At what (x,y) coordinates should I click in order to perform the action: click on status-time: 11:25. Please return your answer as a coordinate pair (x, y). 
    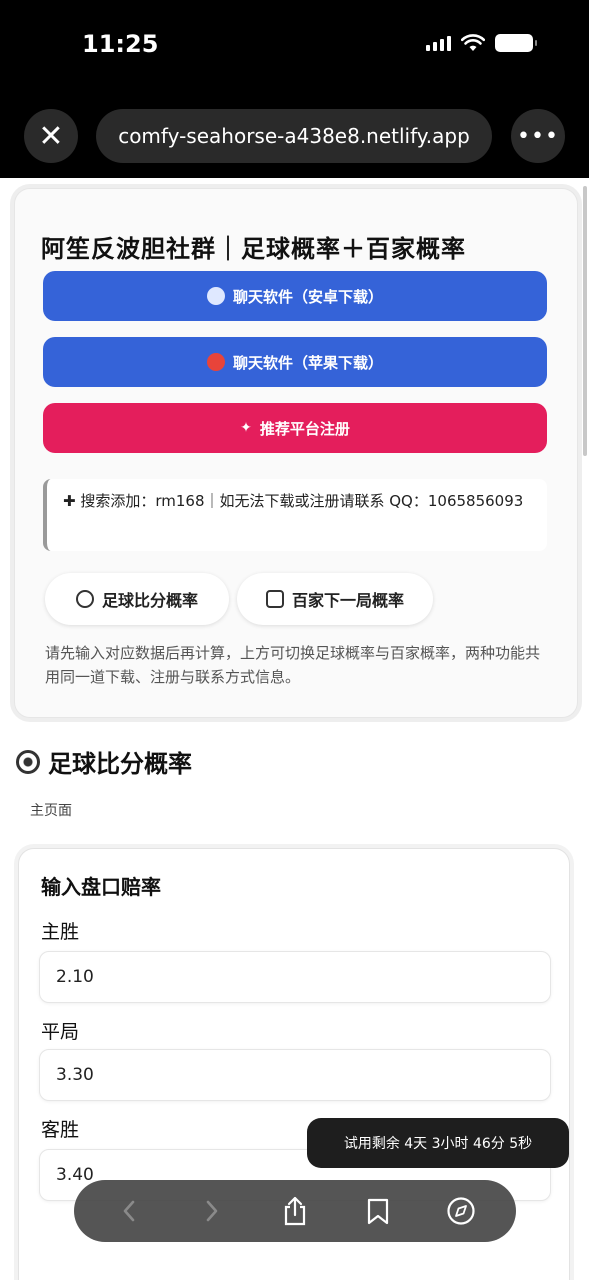
    Looking at the image, I should click on (120, 44).